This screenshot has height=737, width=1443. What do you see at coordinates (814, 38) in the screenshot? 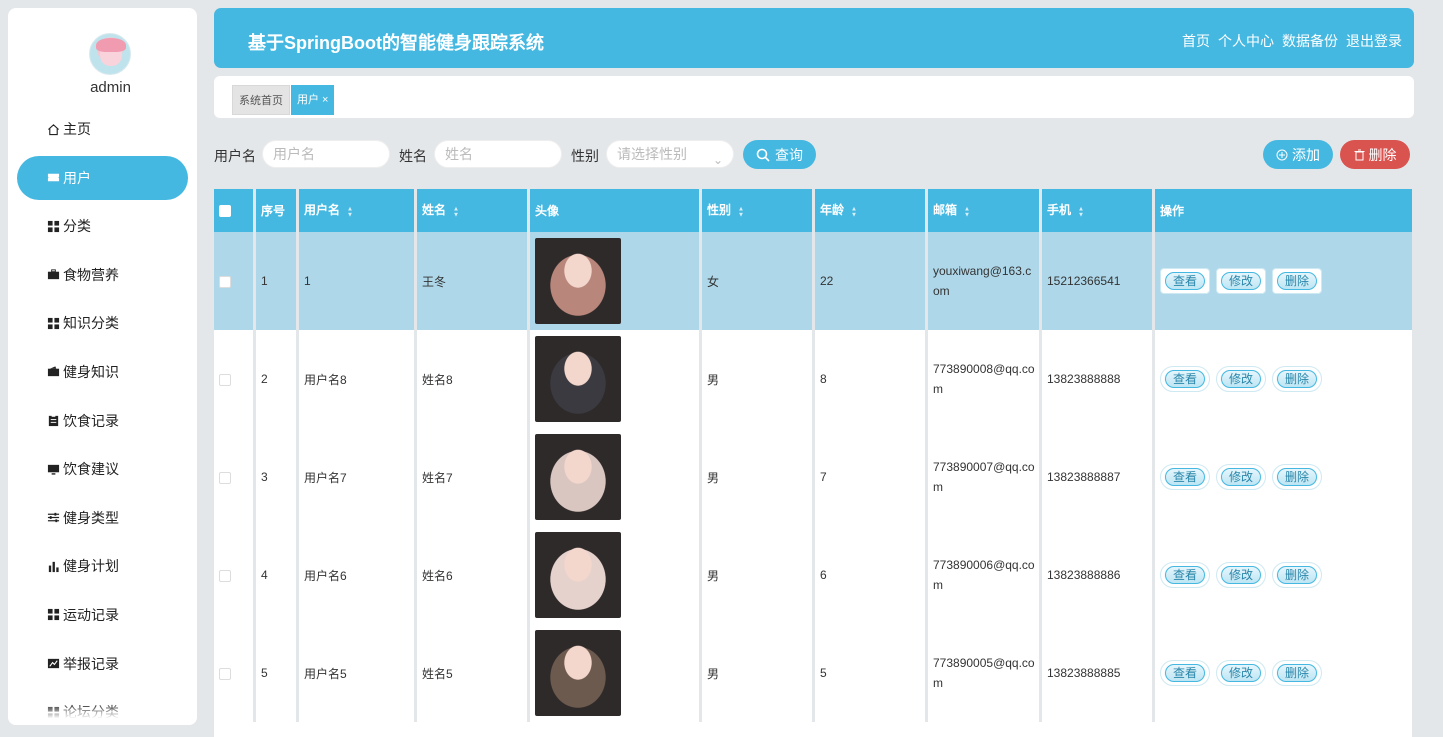
I see `app-header: 基于SpringBoot的智能健身跟踪系统 首页 个人中心 数据备份 退出登录` at bounding box center [814, 38].